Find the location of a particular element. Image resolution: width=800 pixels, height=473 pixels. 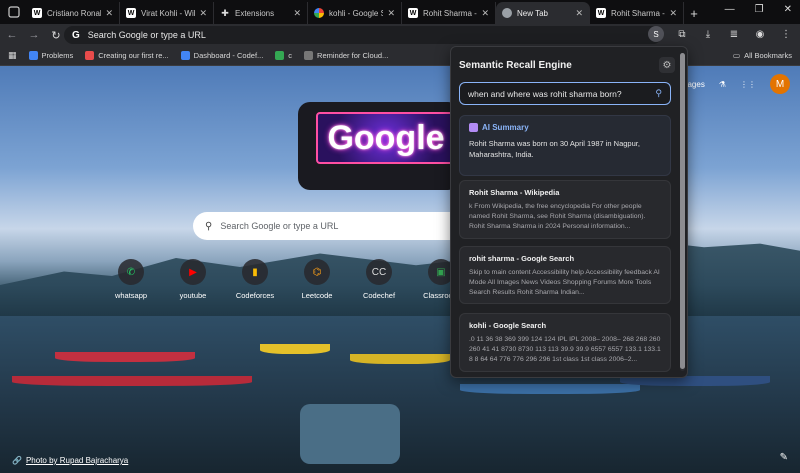

youtube-icon: ▶ is located at coordinates (193, 272).